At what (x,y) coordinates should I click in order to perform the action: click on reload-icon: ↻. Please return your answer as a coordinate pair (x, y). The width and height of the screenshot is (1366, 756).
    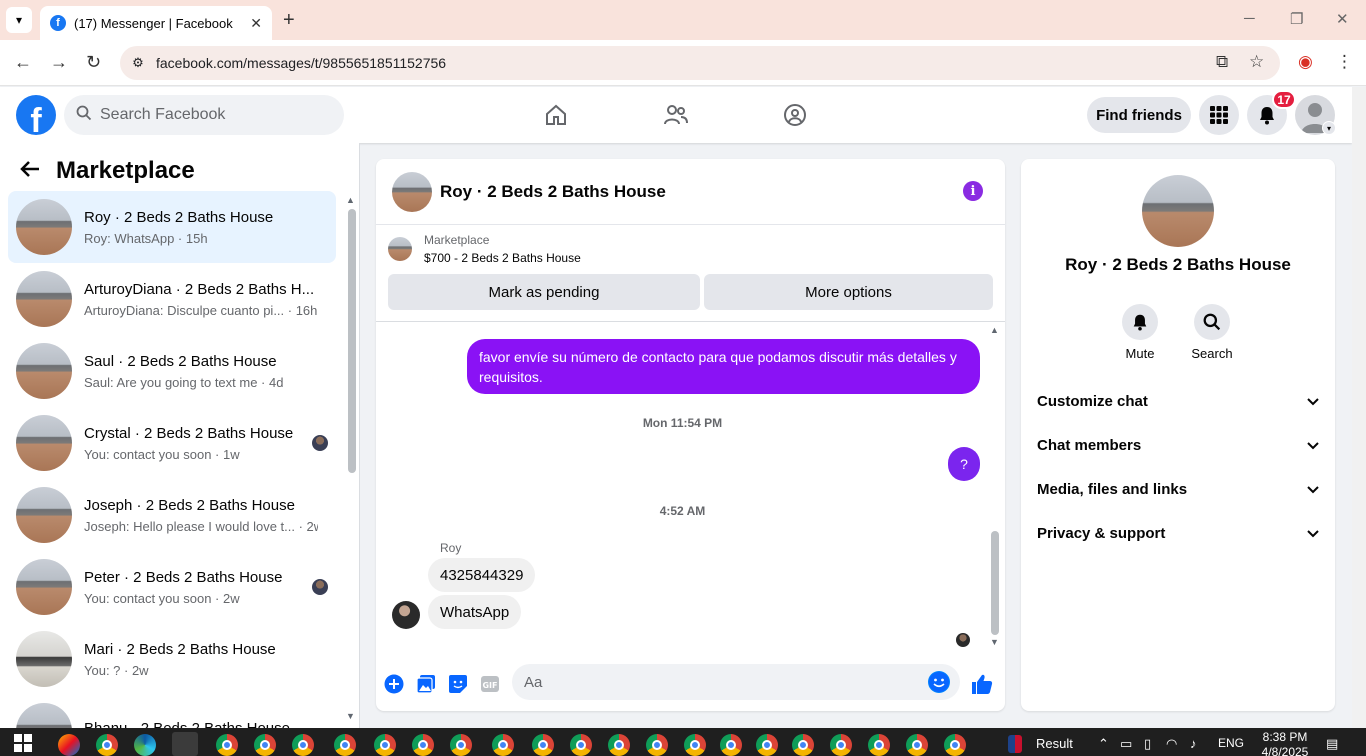
    Looking at the image, I should click on (93, 62).